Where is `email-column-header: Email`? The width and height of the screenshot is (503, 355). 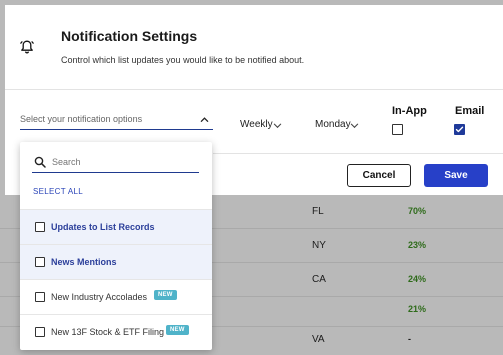
email-column-header: Email is located at coordinates (470, 111).